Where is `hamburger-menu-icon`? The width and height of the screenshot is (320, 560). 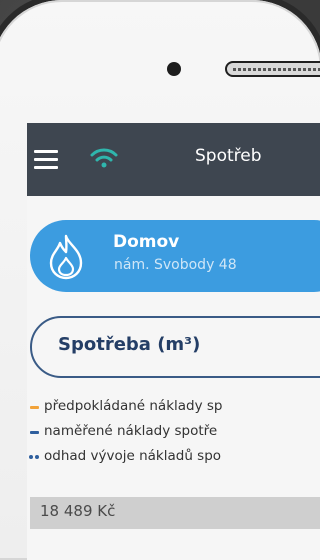
hamburger-menu-icon is located at coordinates (46, 159).